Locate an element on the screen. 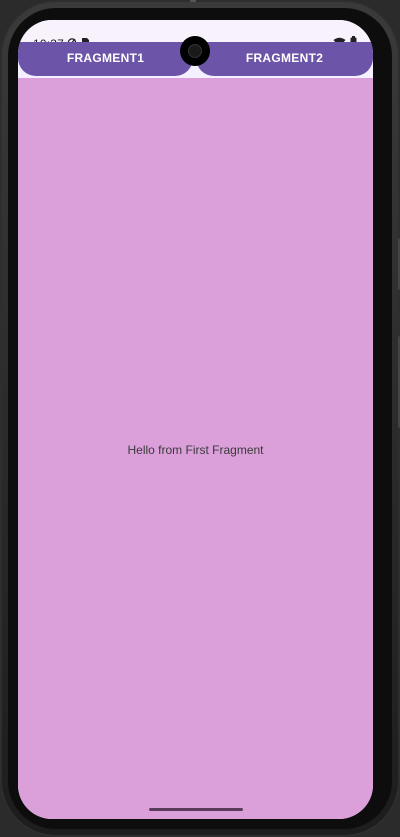 This screenshot has height=837, width=400. camera-icon is located at coordinates (195, 51).